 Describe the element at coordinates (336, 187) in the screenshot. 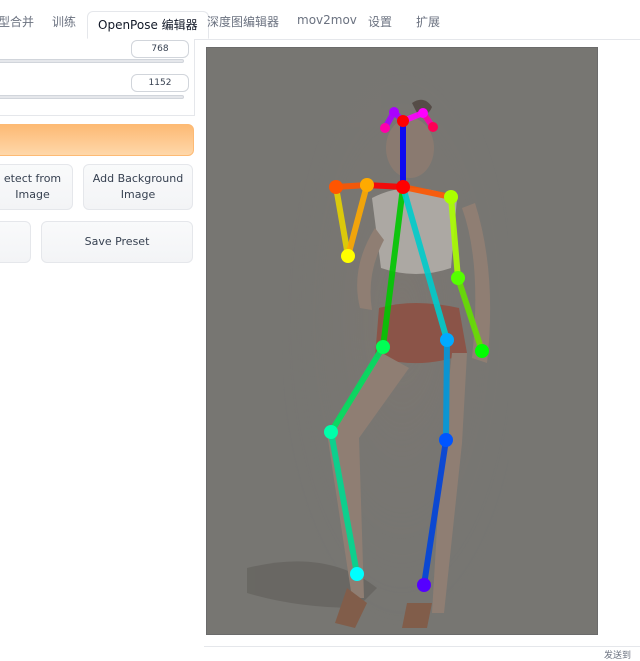

I see `keypoint-r-shoulder` at that location.